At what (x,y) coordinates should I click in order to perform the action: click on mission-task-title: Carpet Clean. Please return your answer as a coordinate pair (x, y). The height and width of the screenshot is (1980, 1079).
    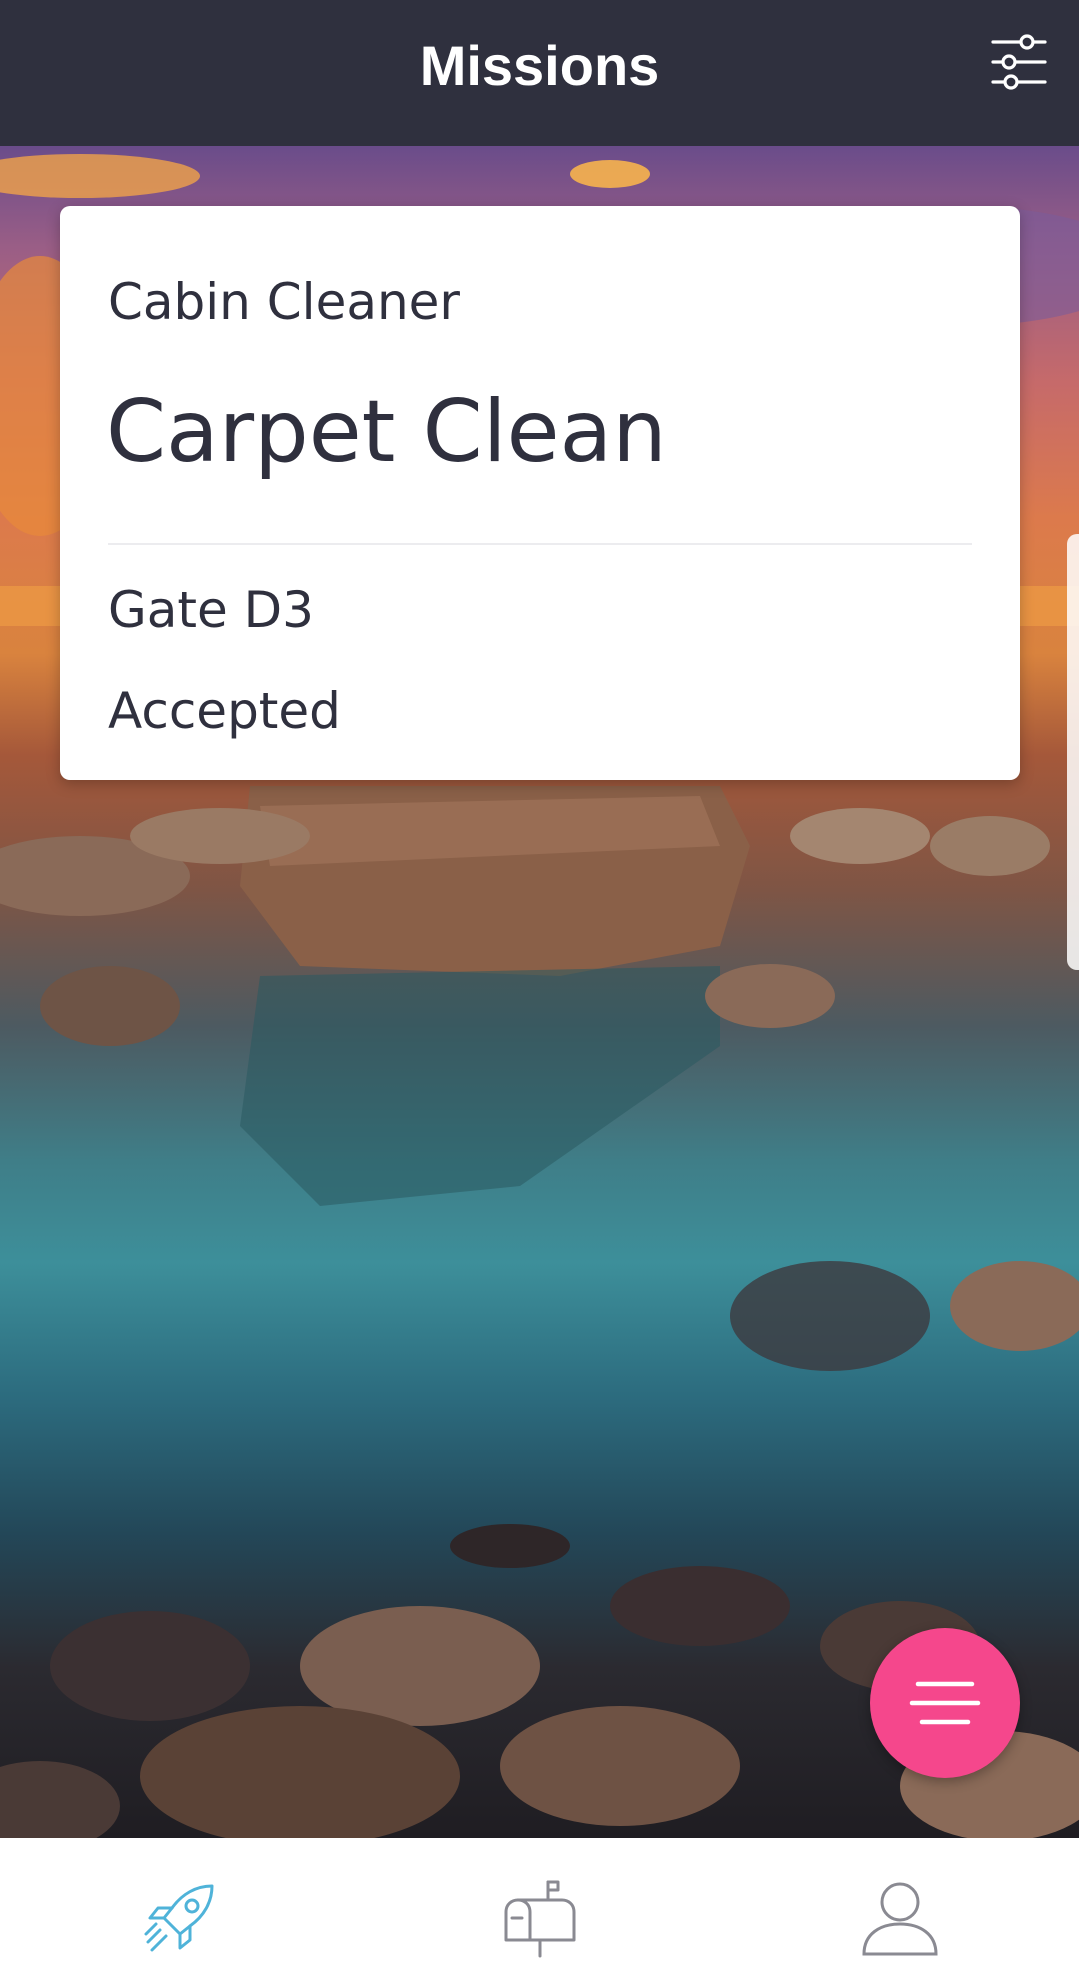
    Looking at the image, I should click on (386, 432).